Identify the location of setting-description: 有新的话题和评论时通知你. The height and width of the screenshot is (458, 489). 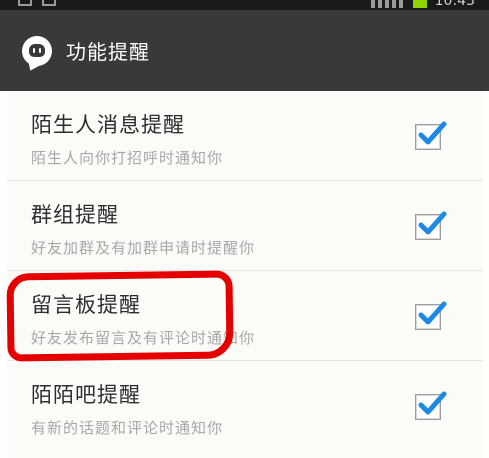
(127, 428).